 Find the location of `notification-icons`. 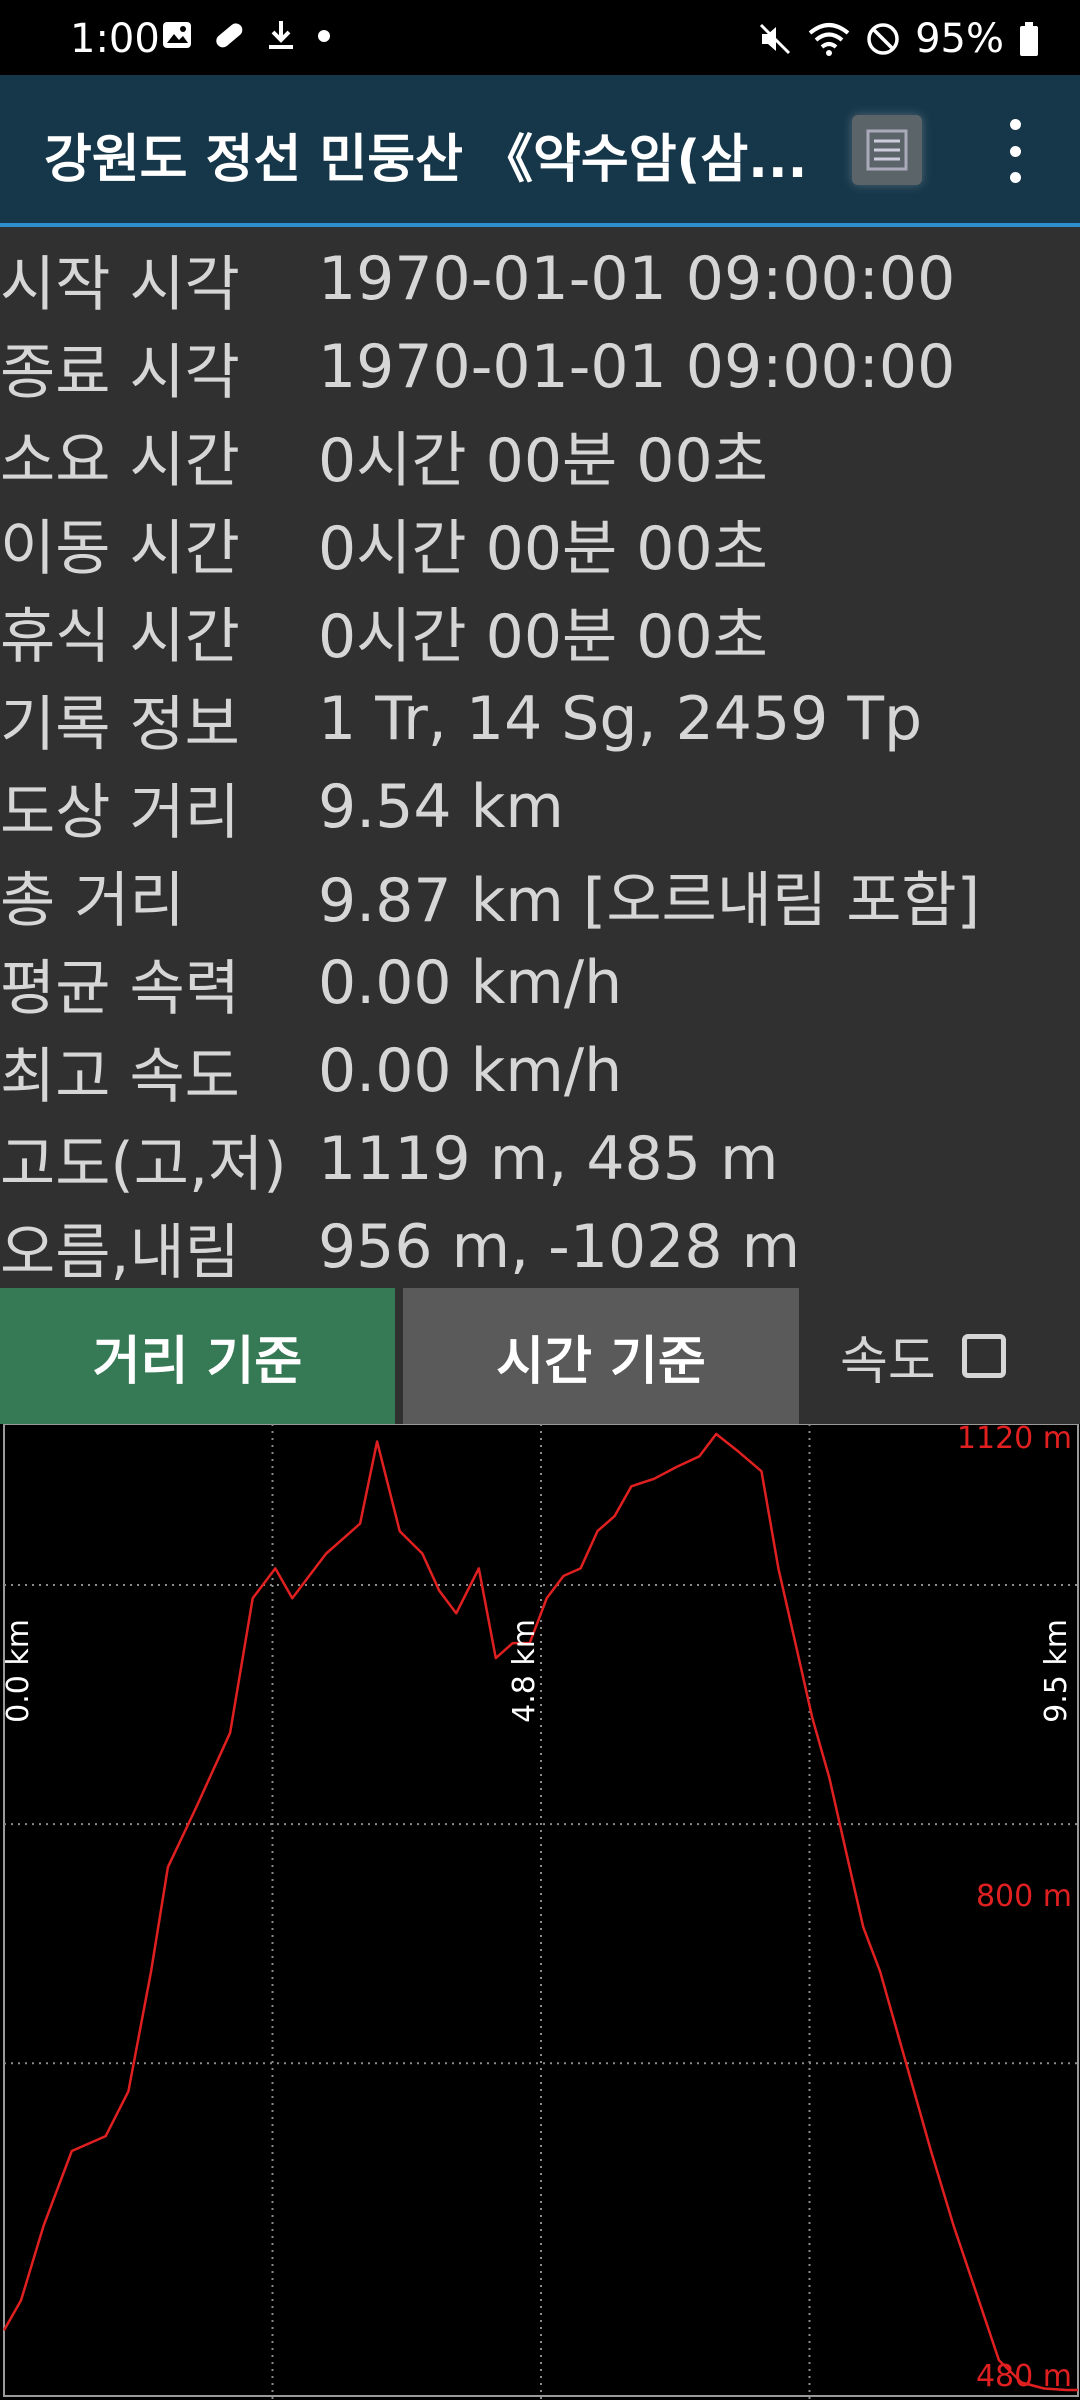

notification-icons is located at coordinates (246, 35).